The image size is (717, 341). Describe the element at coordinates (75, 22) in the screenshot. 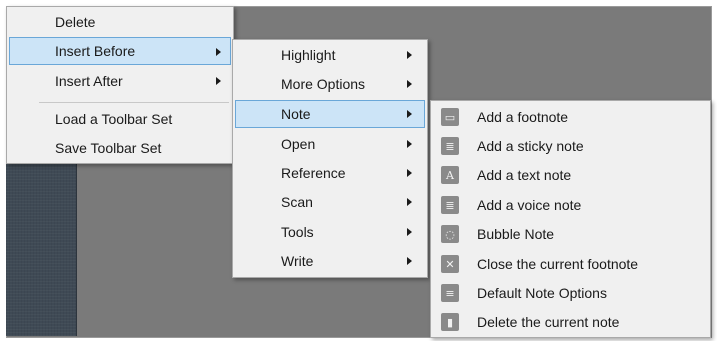

I see `menu-item-label: Delete` at that location.